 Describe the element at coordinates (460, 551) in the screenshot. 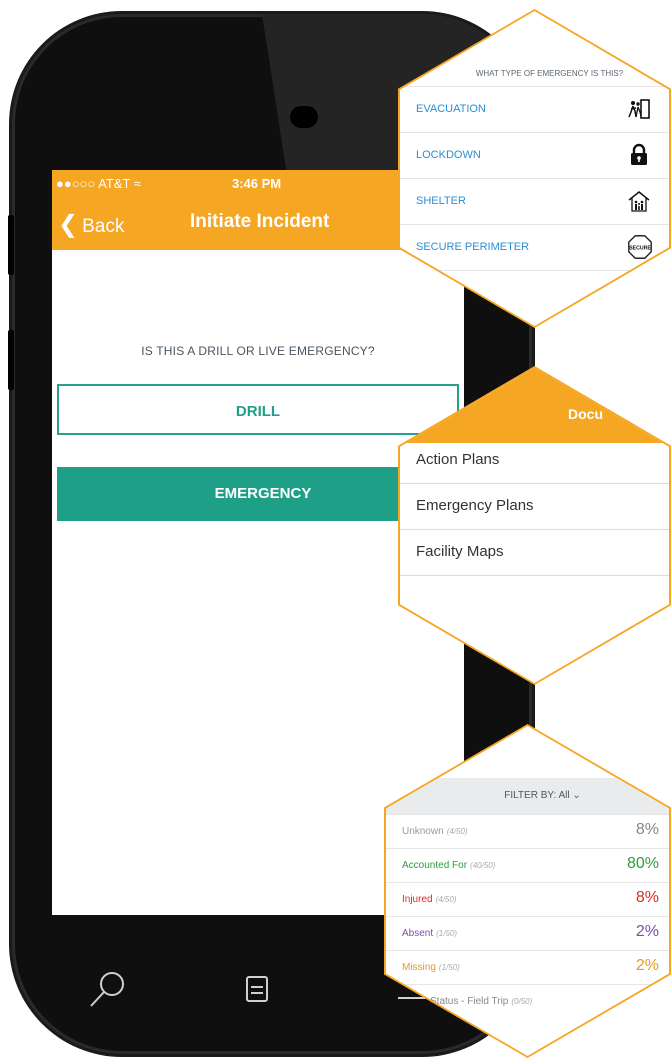

I see `document-item-label: Facility Maps` at that location.